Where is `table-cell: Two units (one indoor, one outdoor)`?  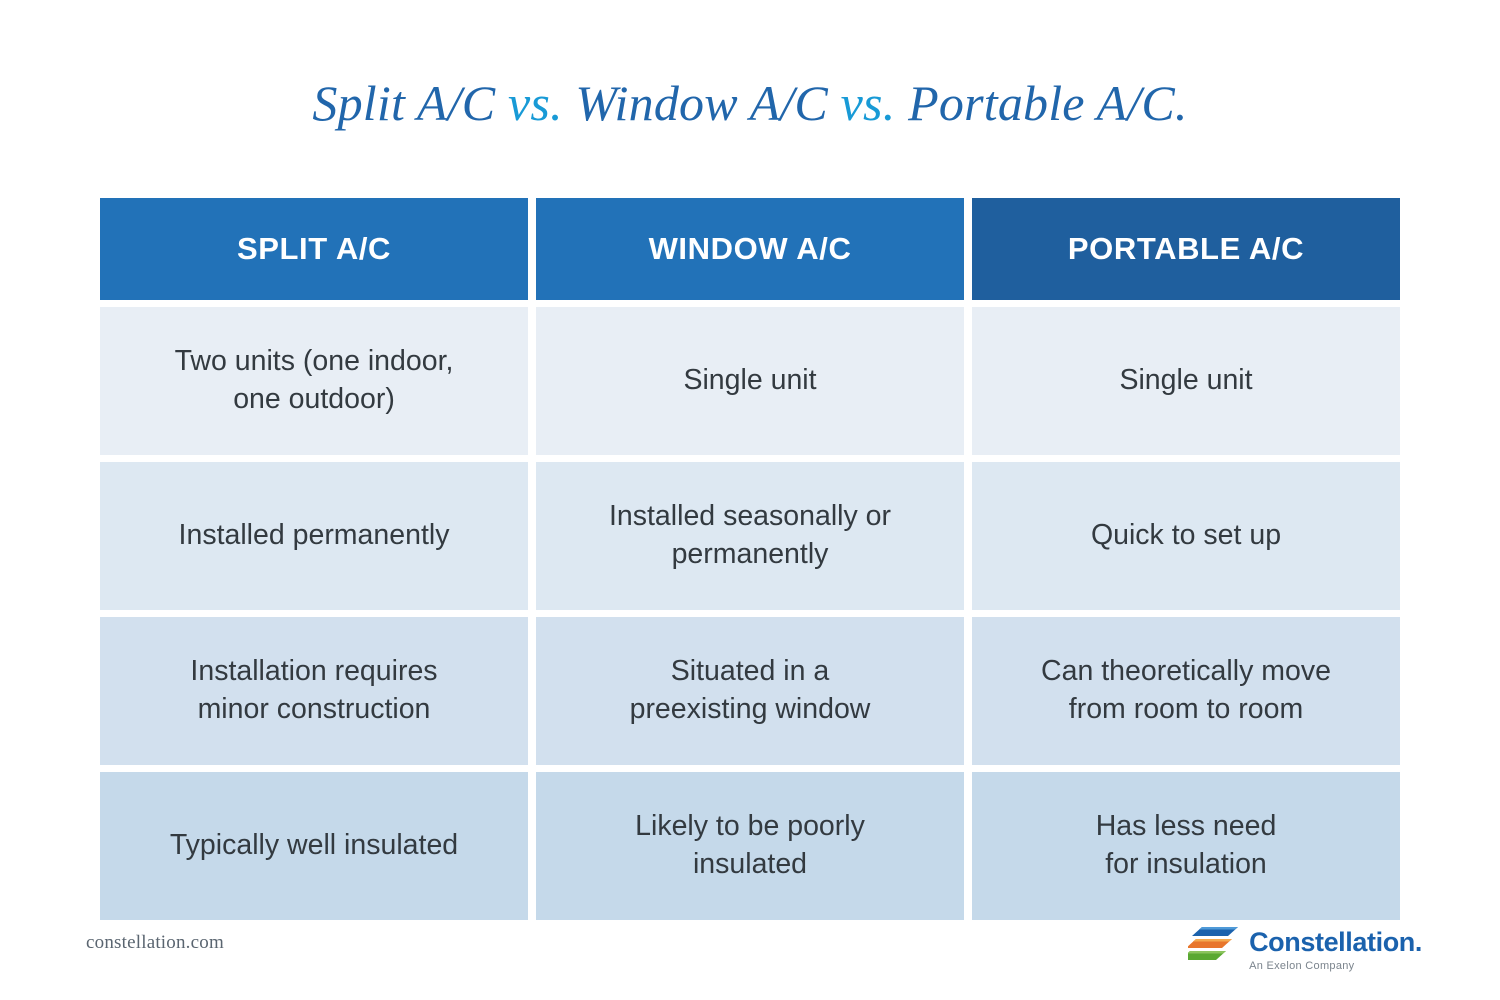 table-cell: Two units (one indoor, one outdoor) is located at coordinates (314, 381).